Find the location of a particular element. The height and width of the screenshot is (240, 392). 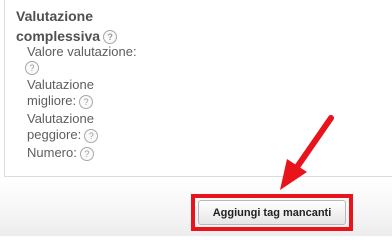

add-missing-tags-button: Aggiungi tag mancanti is located at coordinates (272, 212).